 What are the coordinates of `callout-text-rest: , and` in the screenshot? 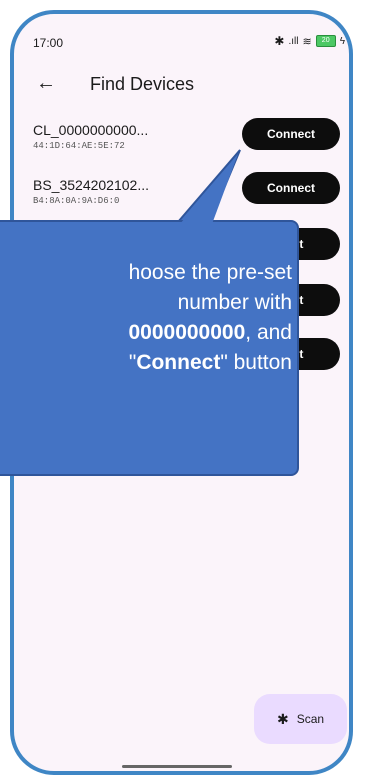 It's located at (268, 332).